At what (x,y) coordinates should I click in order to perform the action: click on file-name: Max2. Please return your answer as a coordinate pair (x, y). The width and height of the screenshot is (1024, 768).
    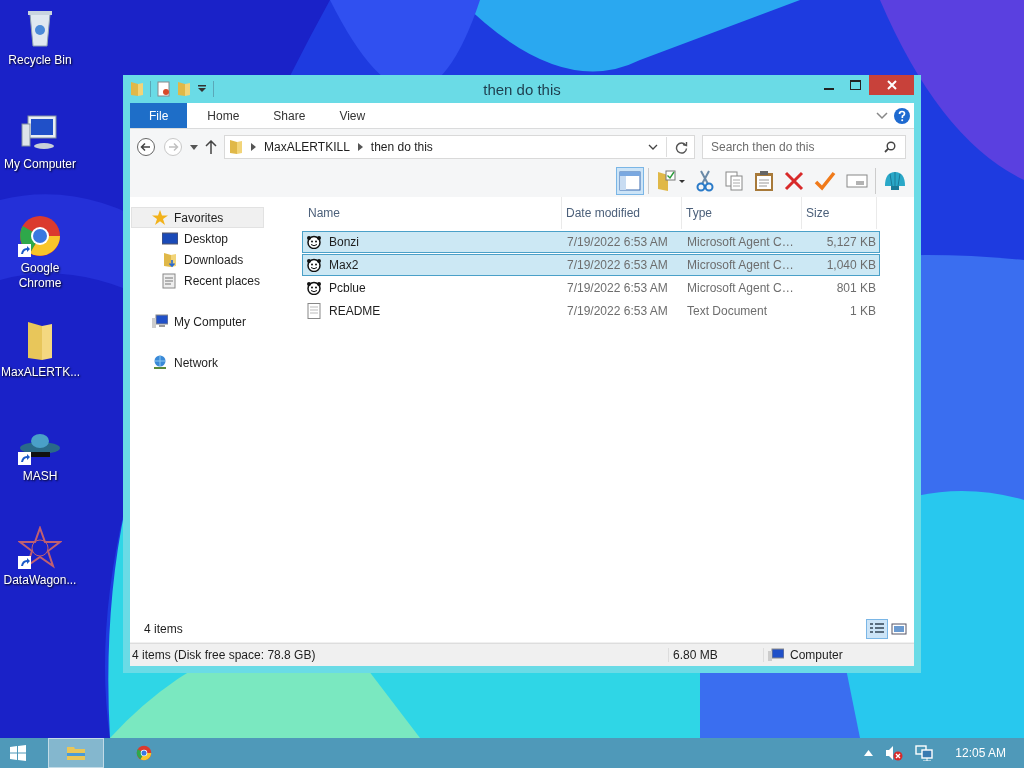
    Looking at the image, I should click on (344, 265).